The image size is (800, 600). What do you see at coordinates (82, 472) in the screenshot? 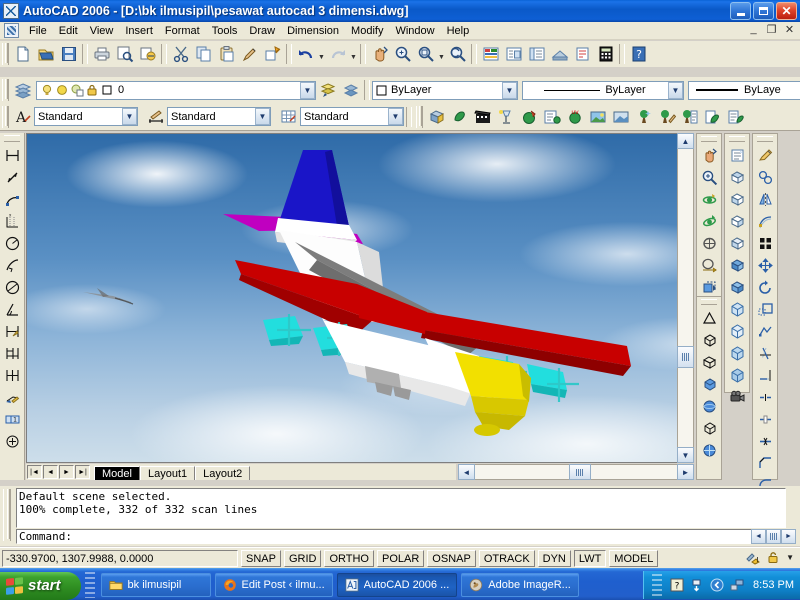
I see `last-tab-icon: ►|` at bounding box center [82, 472].